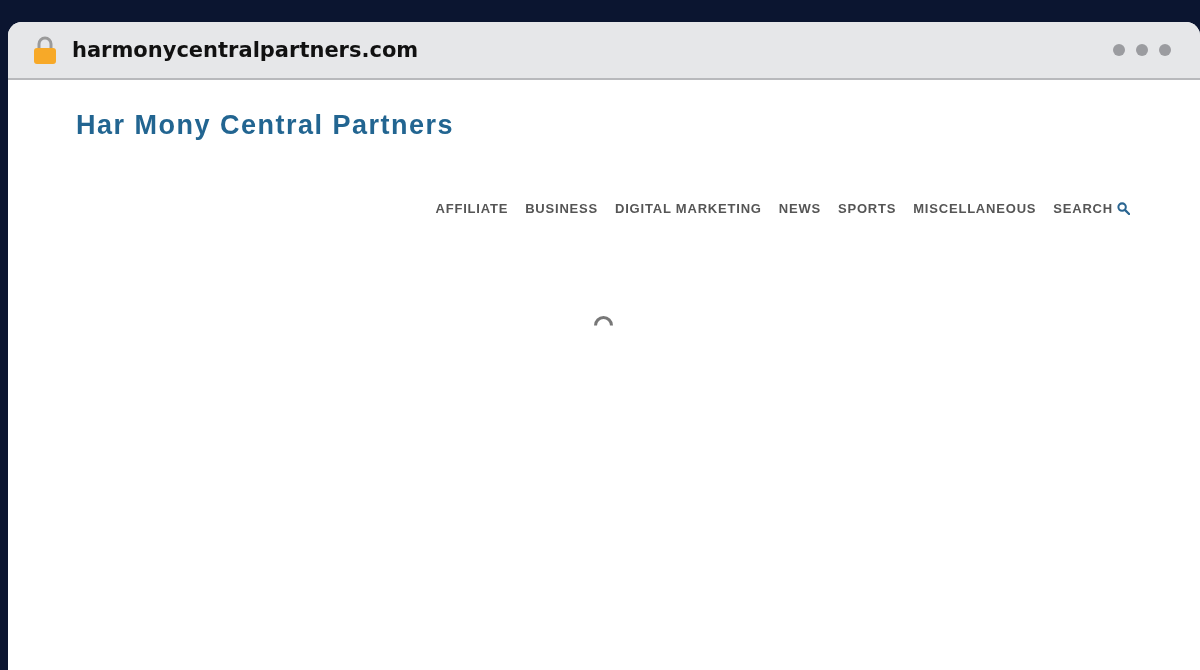 The image size is (1200, 670). What do you see at coordinates (561, 208) in the screenshot?
I see `nav-link: BUSINESS` at bounding box center [561, 208].